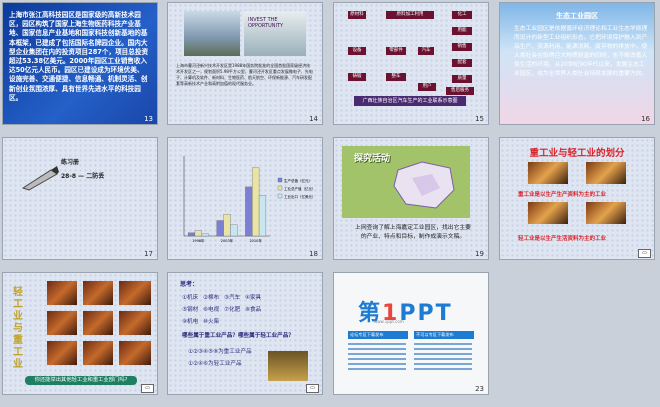 This screenshot has width=660, height=407. I want to click on link-list-left, so click(377, 358).